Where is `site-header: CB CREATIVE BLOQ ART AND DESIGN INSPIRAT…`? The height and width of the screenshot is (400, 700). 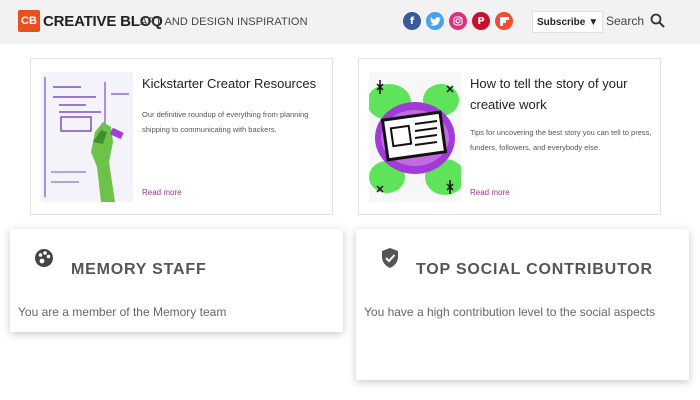 site-header: CB CREATIVE BLOQ ART AND DESIGN INSPIRAT… is located at coordinates (350, 22).